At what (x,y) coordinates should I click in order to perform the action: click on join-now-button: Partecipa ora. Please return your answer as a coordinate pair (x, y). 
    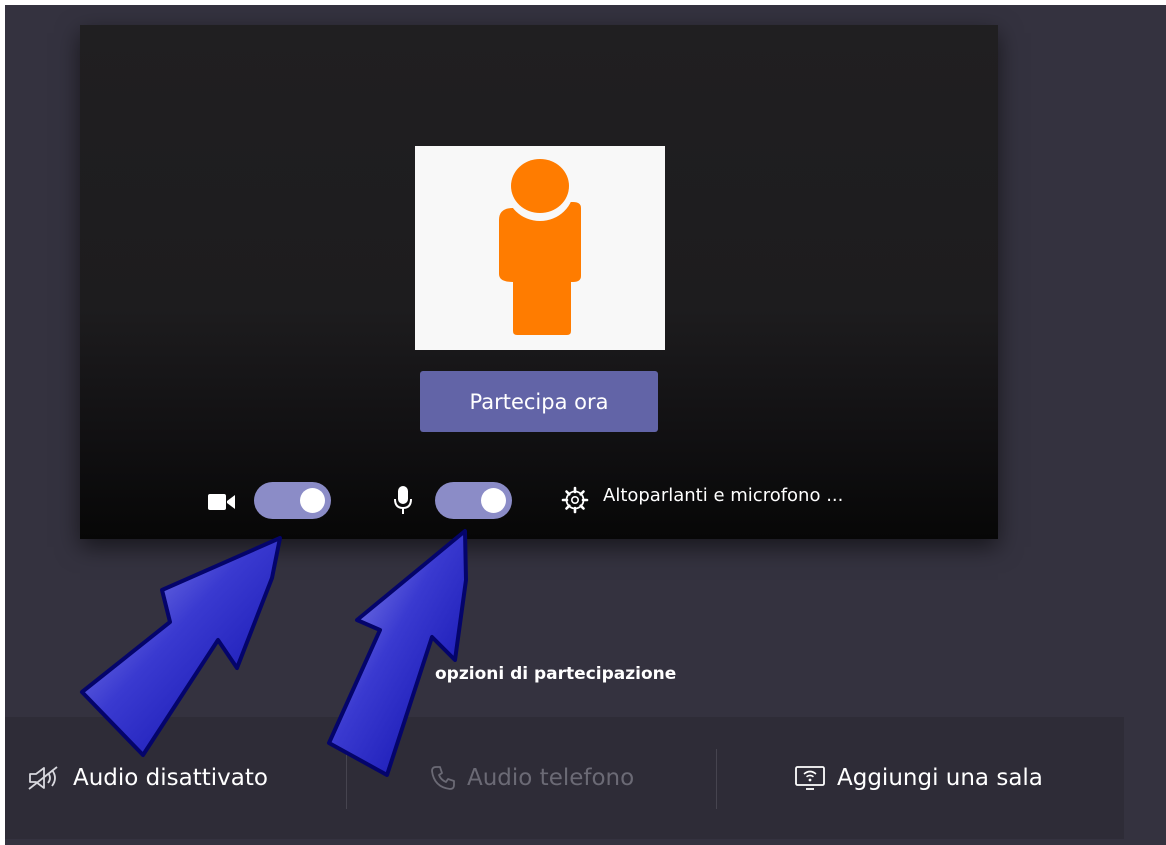
    Looking at the image, I should click on (539, 401).